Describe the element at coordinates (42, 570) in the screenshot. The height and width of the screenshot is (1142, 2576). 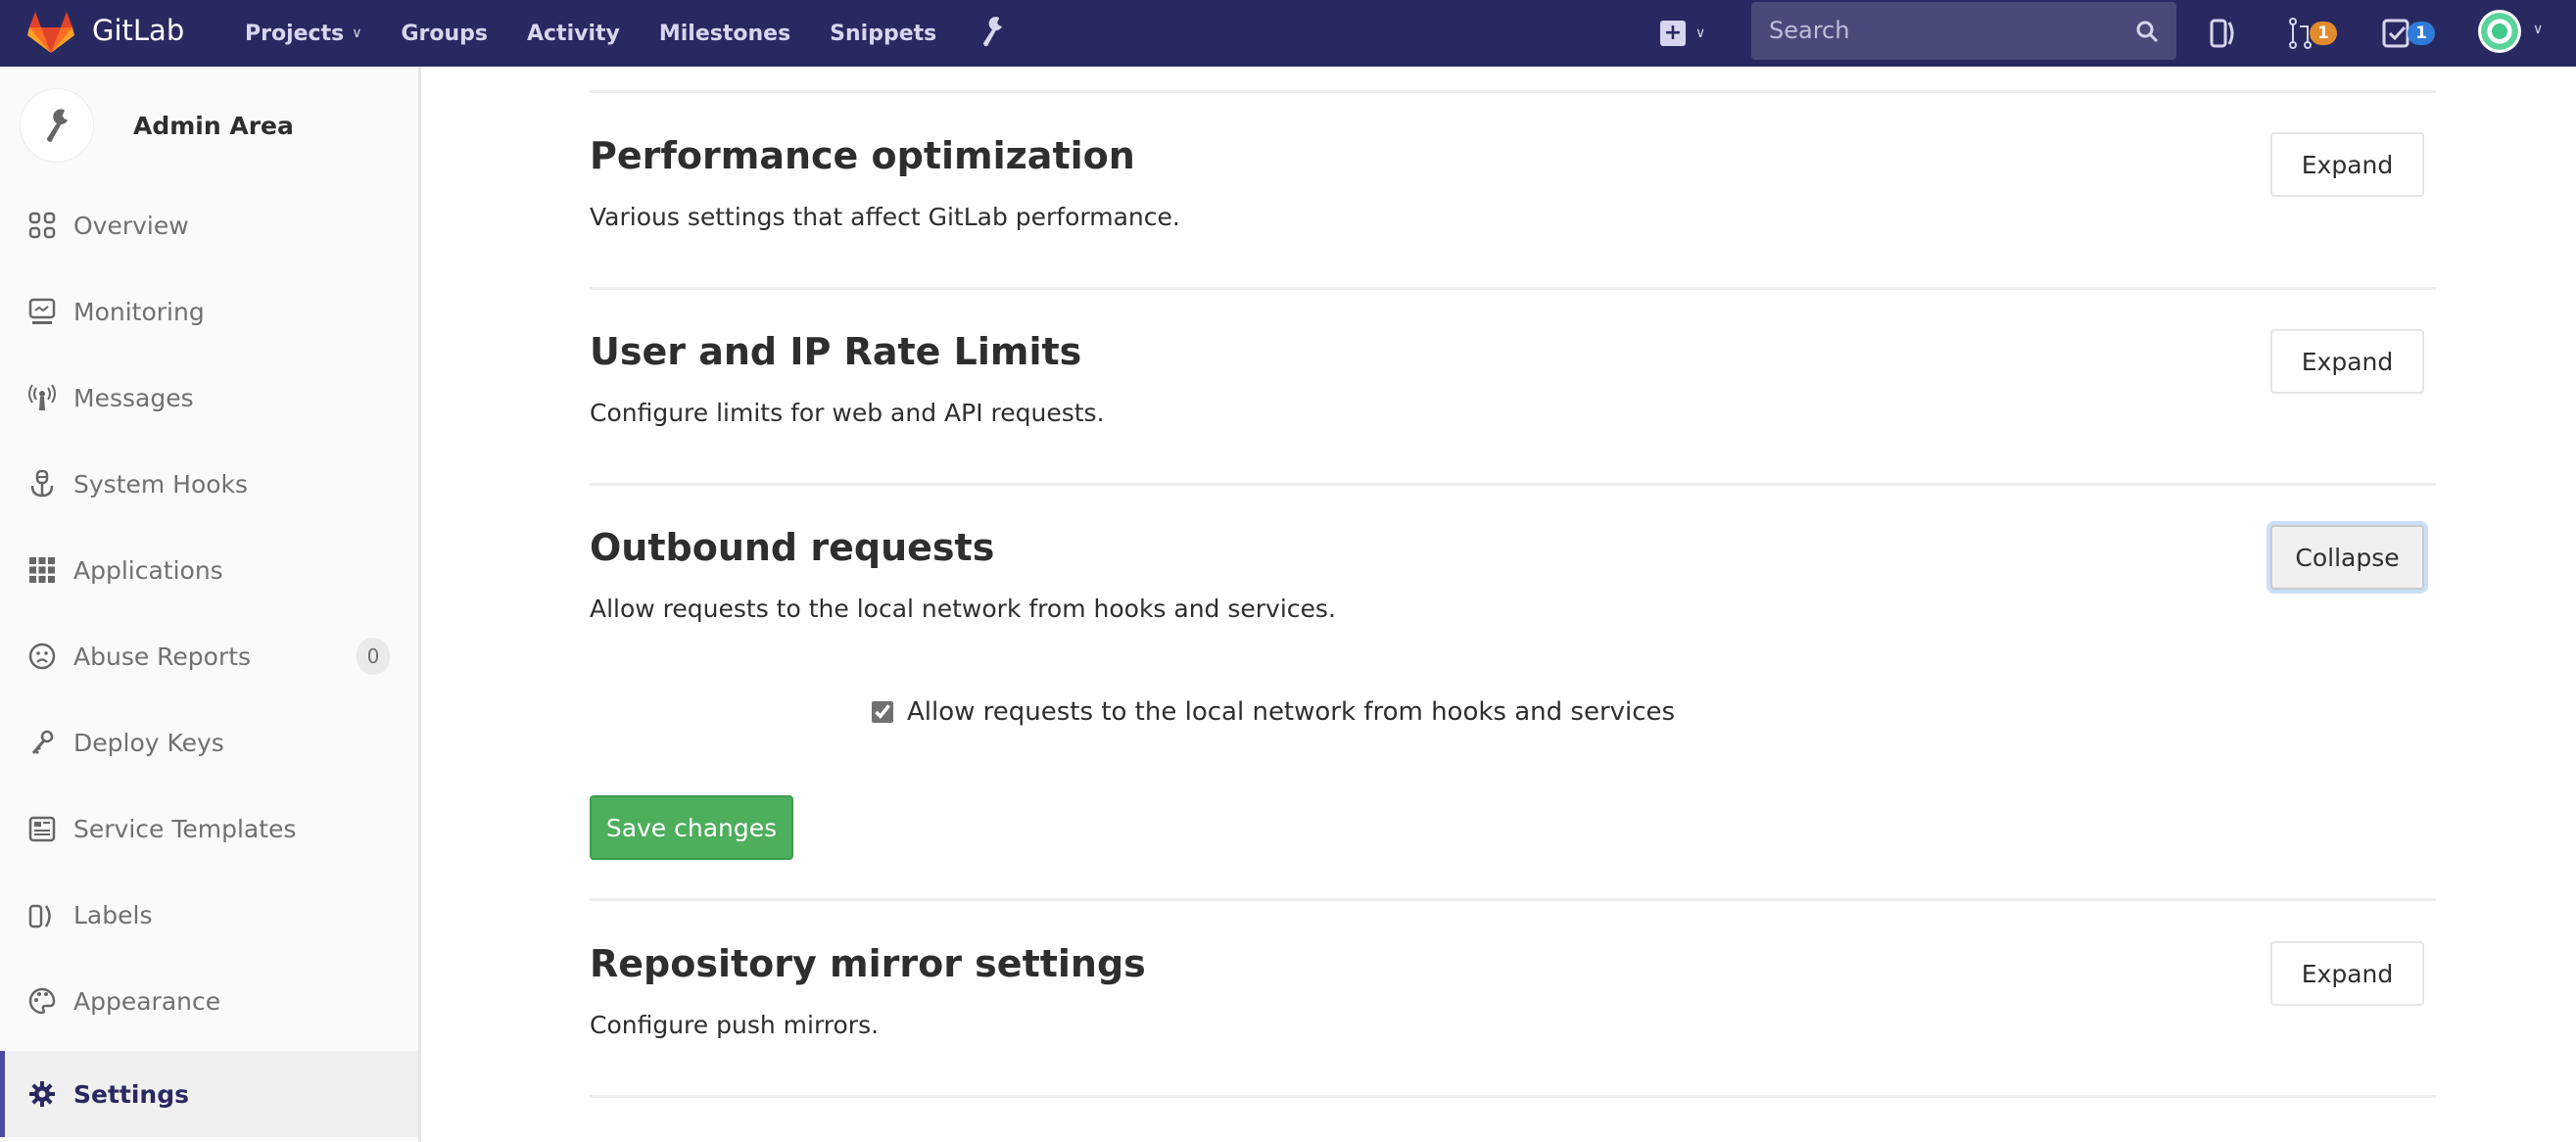
I see `applications-grid-icon` at that location.